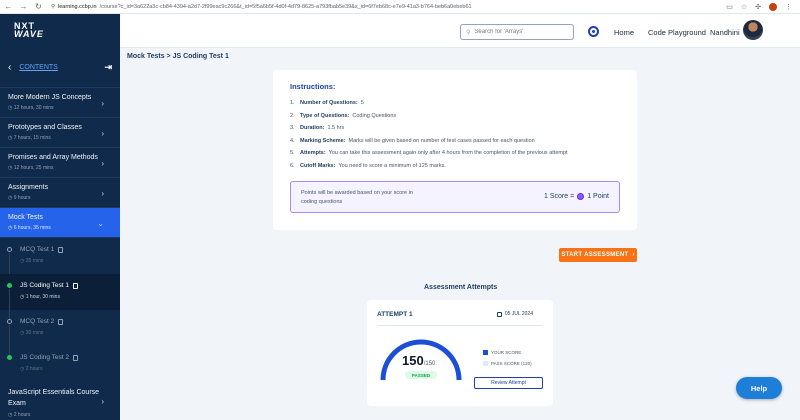 Image resolution: width=800 pixels, height=420 pixels. Describe the element at coordinates (499, 314) in the screenshot. I see `calendar-icon` at that location.